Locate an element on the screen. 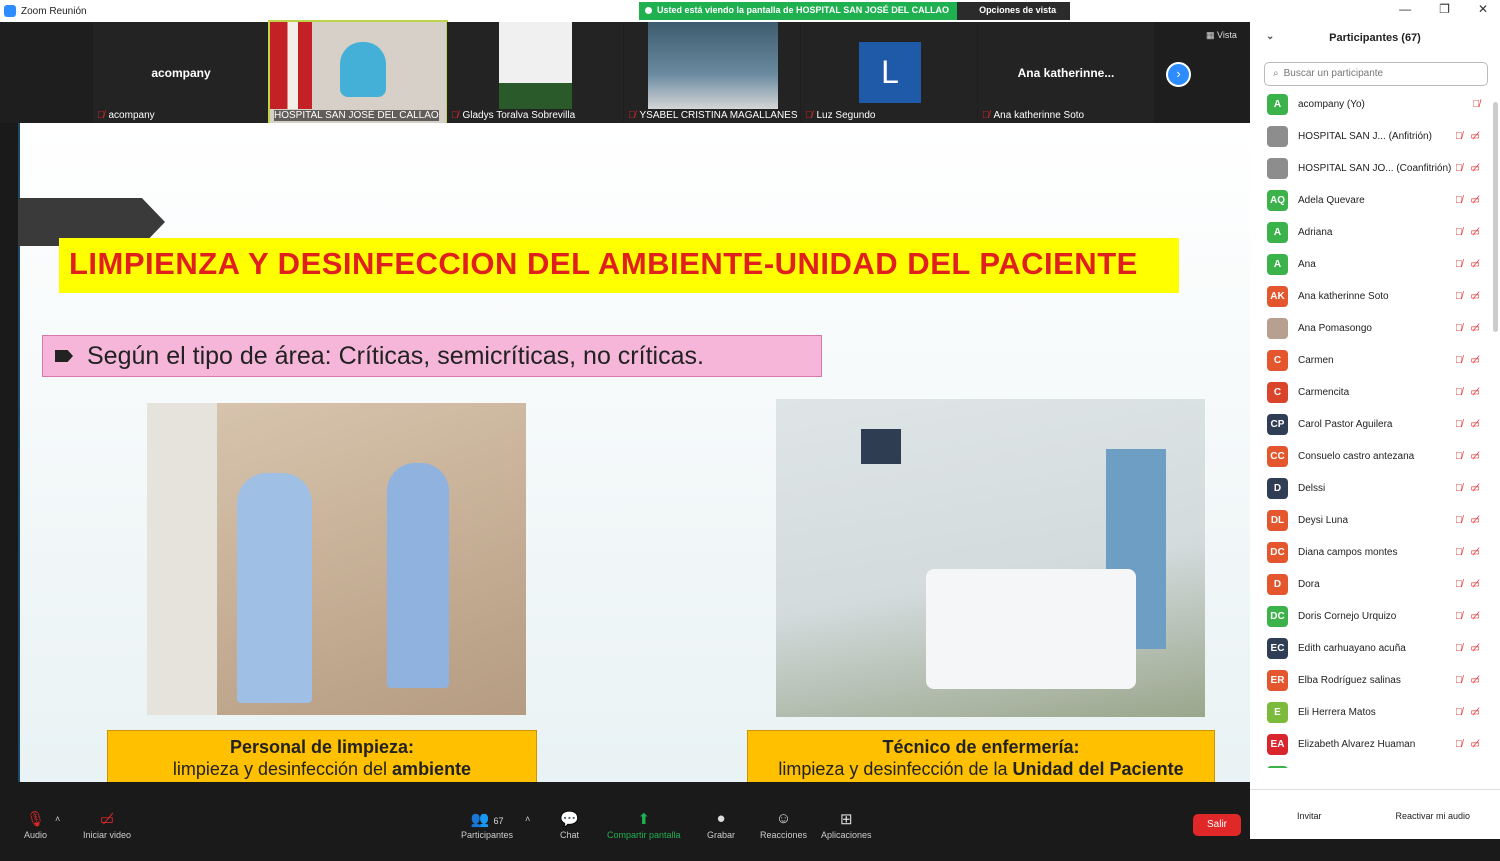 The width and height of the screenshot is (1500, 861). participant-name: Elba Rodríguez salinas is located at coordinates (1349, 680).